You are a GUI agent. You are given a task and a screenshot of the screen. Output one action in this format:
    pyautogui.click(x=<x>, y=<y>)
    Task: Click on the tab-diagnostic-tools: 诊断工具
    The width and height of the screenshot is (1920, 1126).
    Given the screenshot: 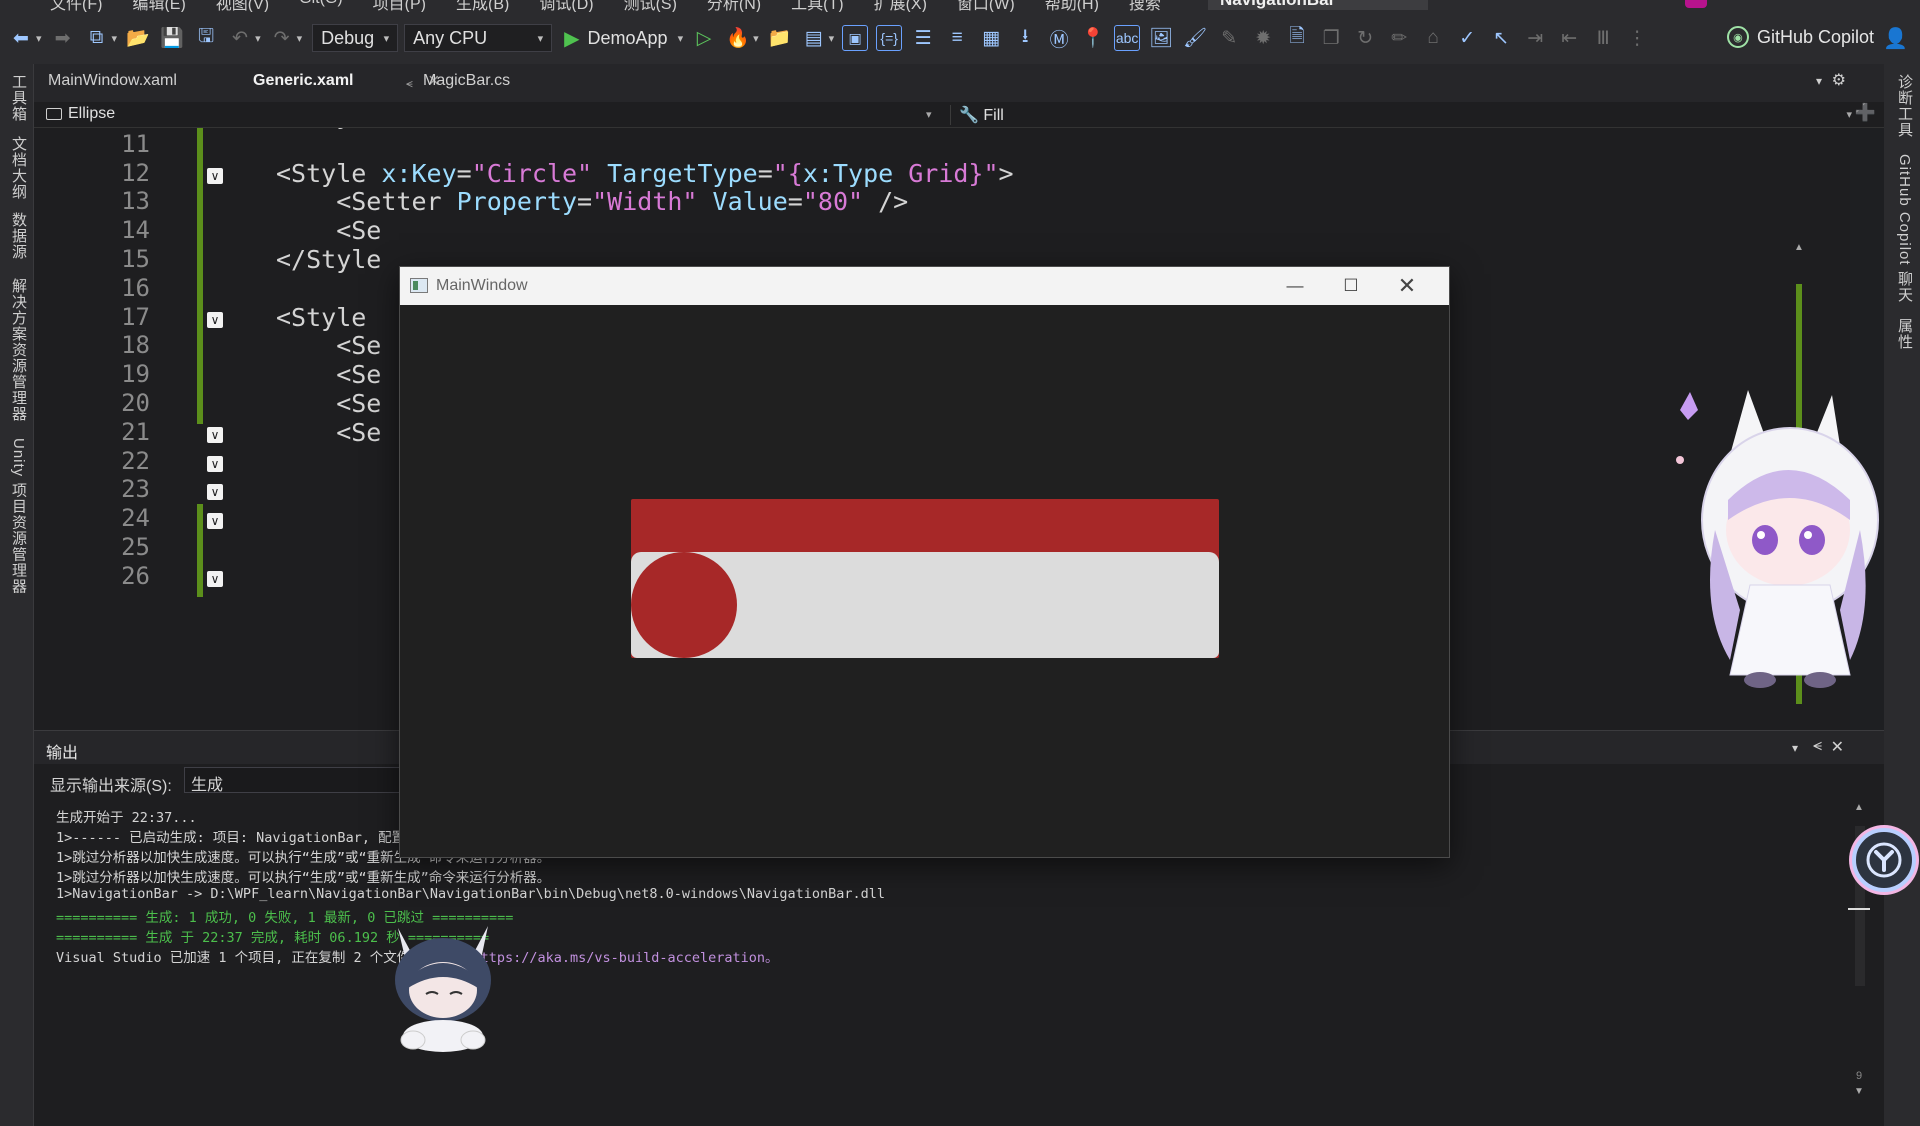 What is the action you would take?
    pyautogui.click(x=1904, y=106)
    